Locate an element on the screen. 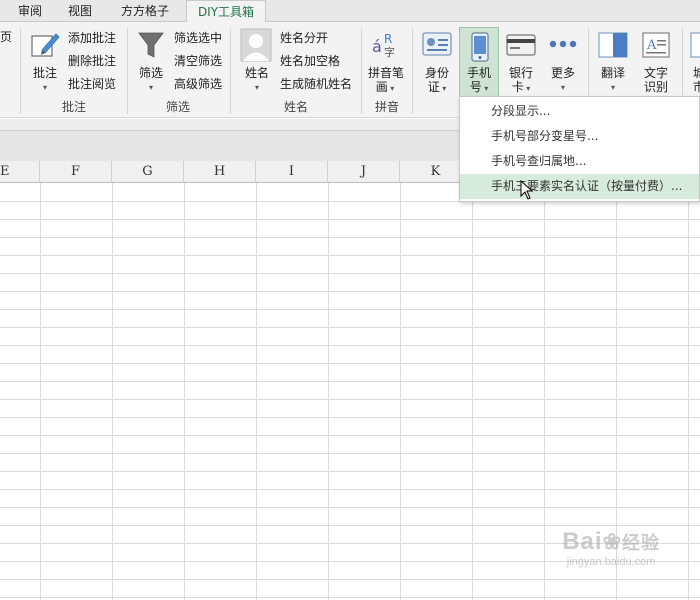 The image size is (700, 600). svg-text: A is located at coordinates (651, 45).